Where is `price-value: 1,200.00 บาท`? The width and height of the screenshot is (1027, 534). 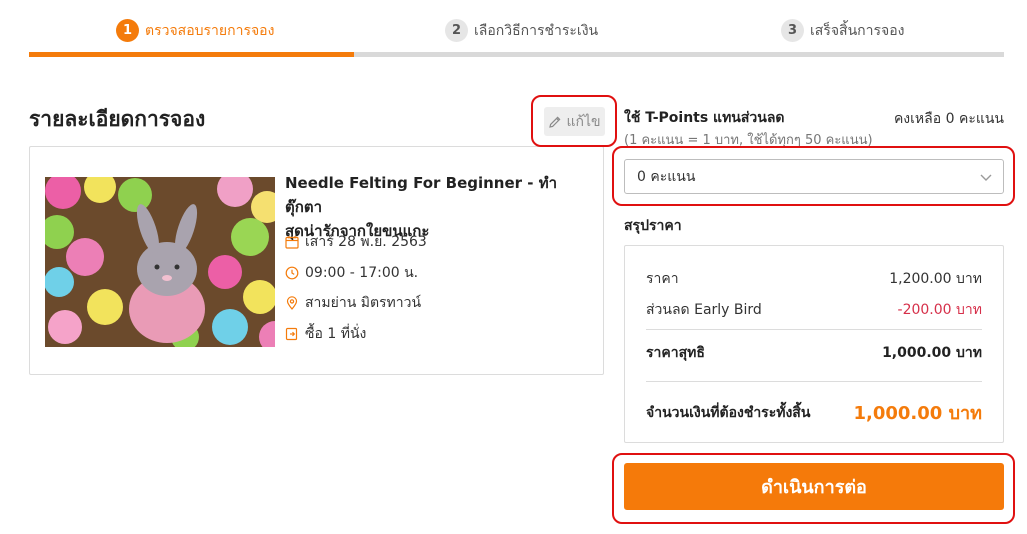
price-value: 1,200.00 บาท is located at coordinates (935, 279).